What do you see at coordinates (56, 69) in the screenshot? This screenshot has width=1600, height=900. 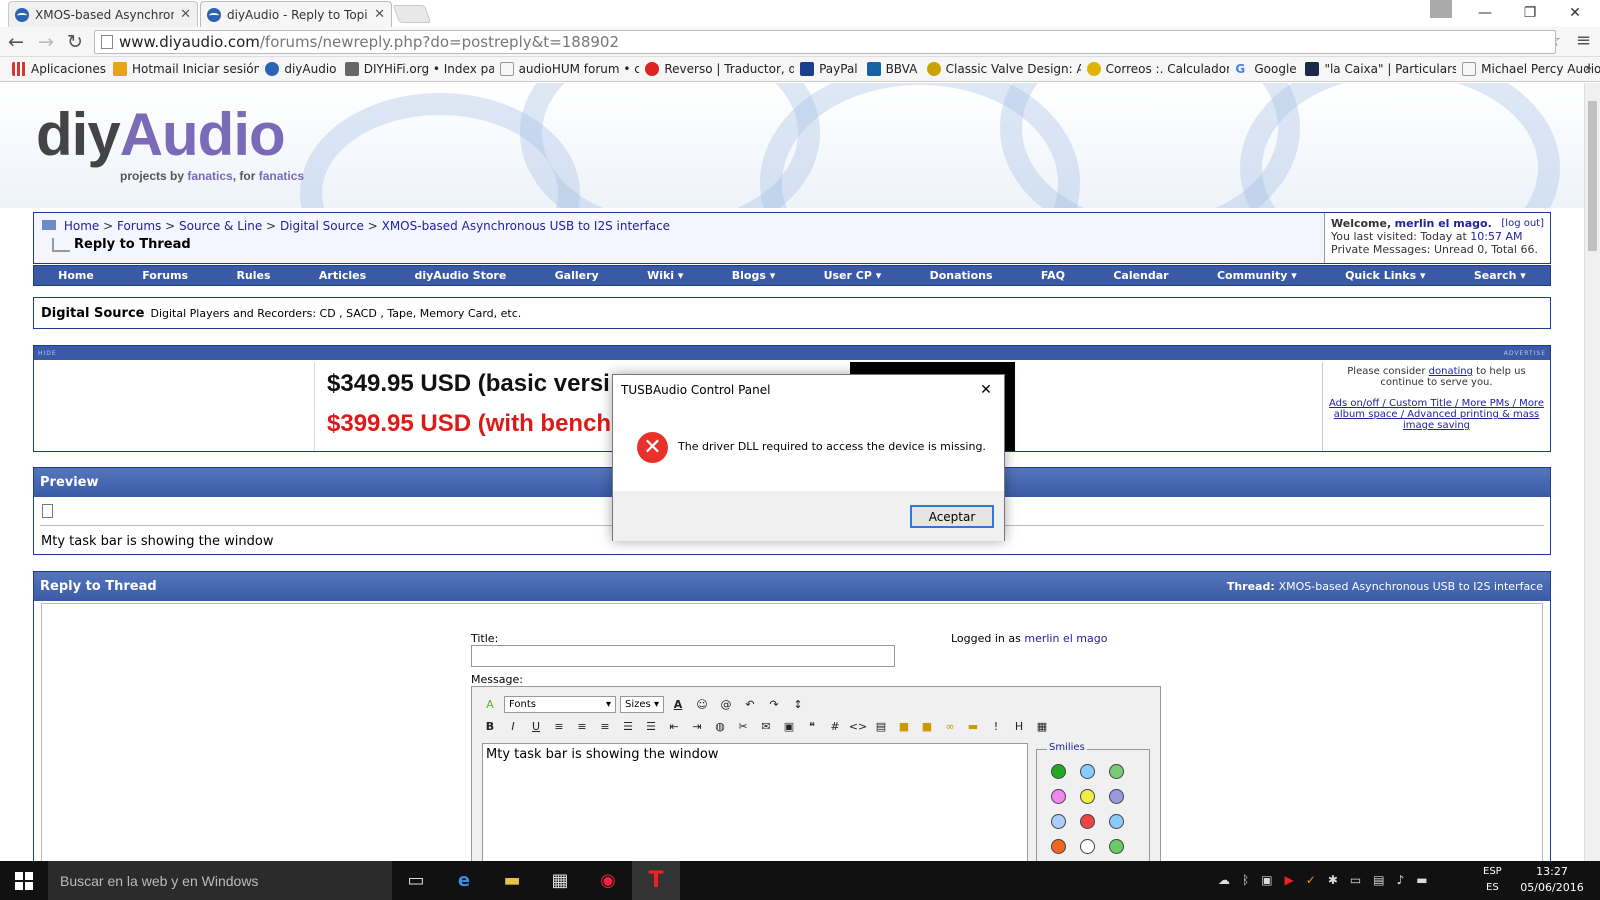 I see `bookmark-apps: Aplicaciones` at bounding box center [56, 69].